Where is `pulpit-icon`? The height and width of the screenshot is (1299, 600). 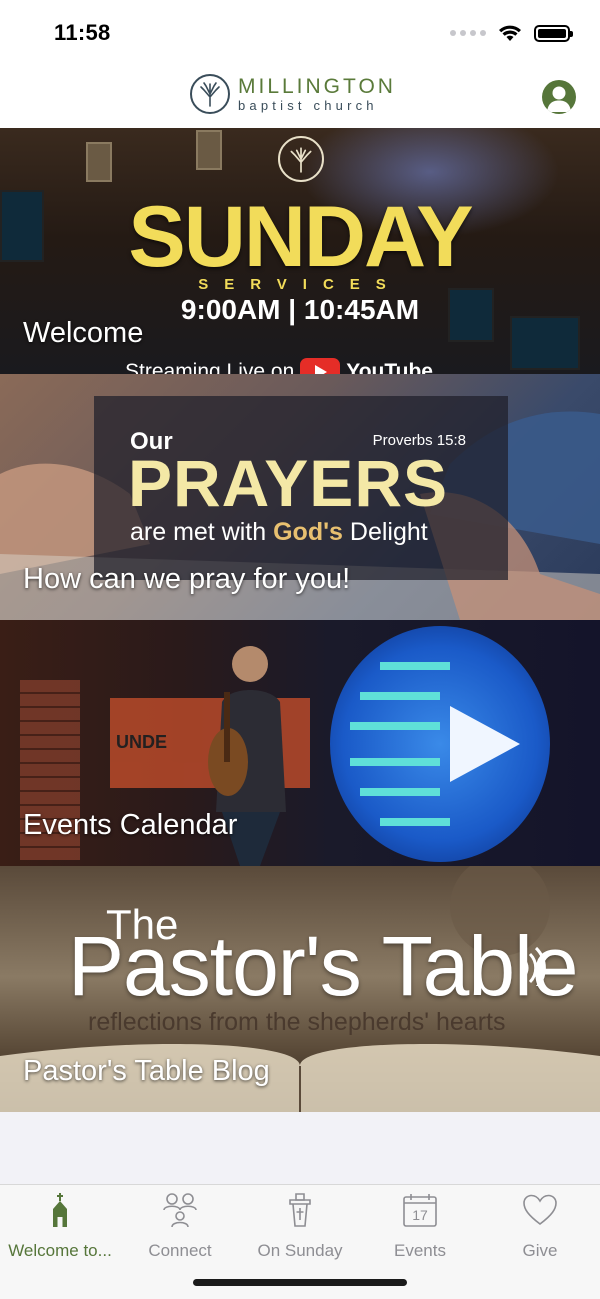
pulpit-icon is located at coordinates (300, 1210).